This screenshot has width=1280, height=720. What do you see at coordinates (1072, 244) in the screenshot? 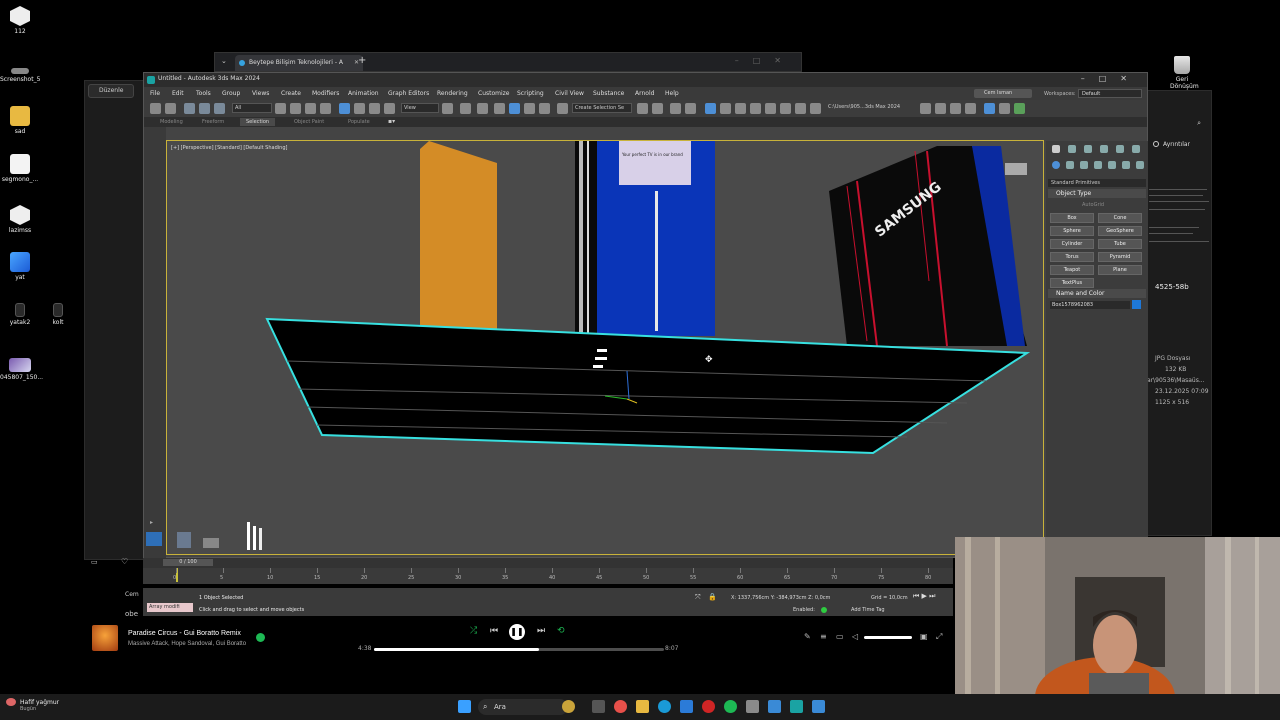
I see `cylinder-button: Cylinder` at bounding box center [1072, 244].